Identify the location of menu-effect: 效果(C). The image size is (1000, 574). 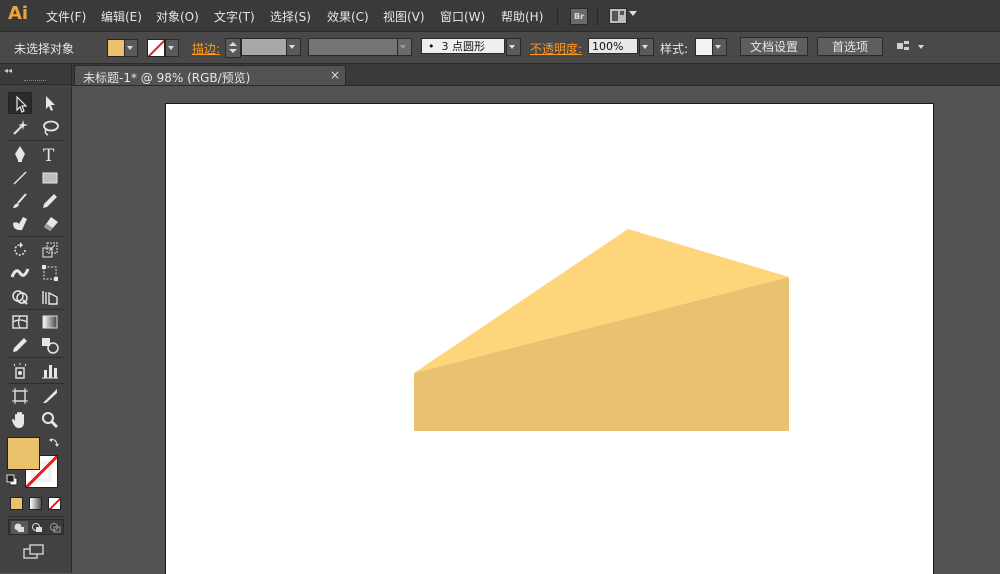
(348, 16).